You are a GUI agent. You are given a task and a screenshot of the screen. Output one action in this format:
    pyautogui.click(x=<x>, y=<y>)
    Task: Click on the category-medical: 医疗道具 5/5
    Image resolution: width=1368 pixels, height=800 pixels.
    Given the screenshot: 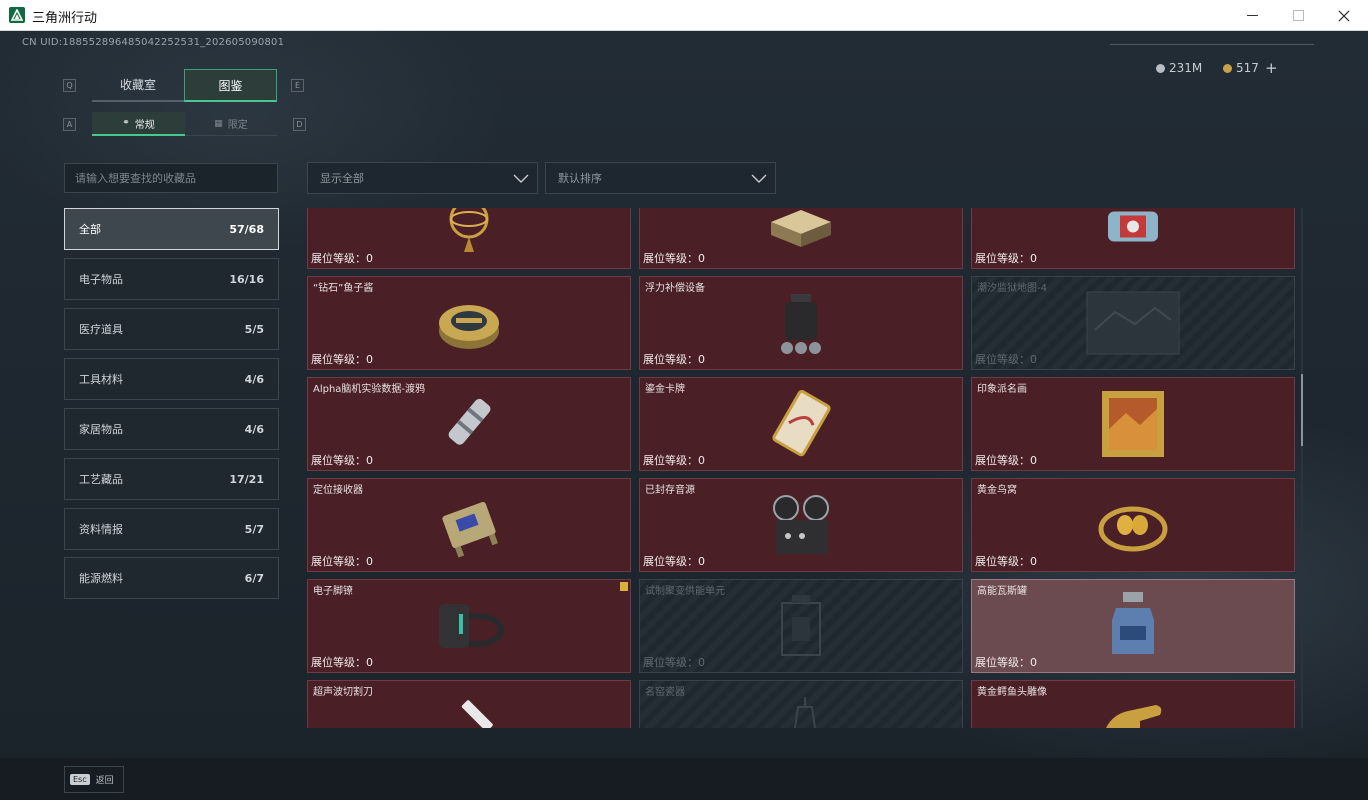 What is the action you would take?
    pyautogui.click(x=171, y=329)
    